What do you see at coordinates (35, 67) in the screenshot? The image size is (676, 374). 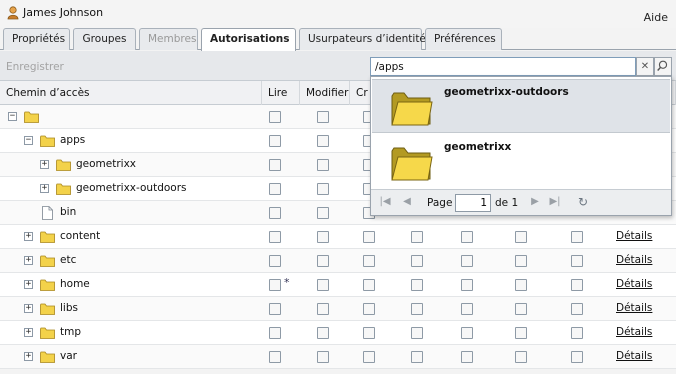 I see `save-button: Enregistrer` at bounding box center [35, 67].